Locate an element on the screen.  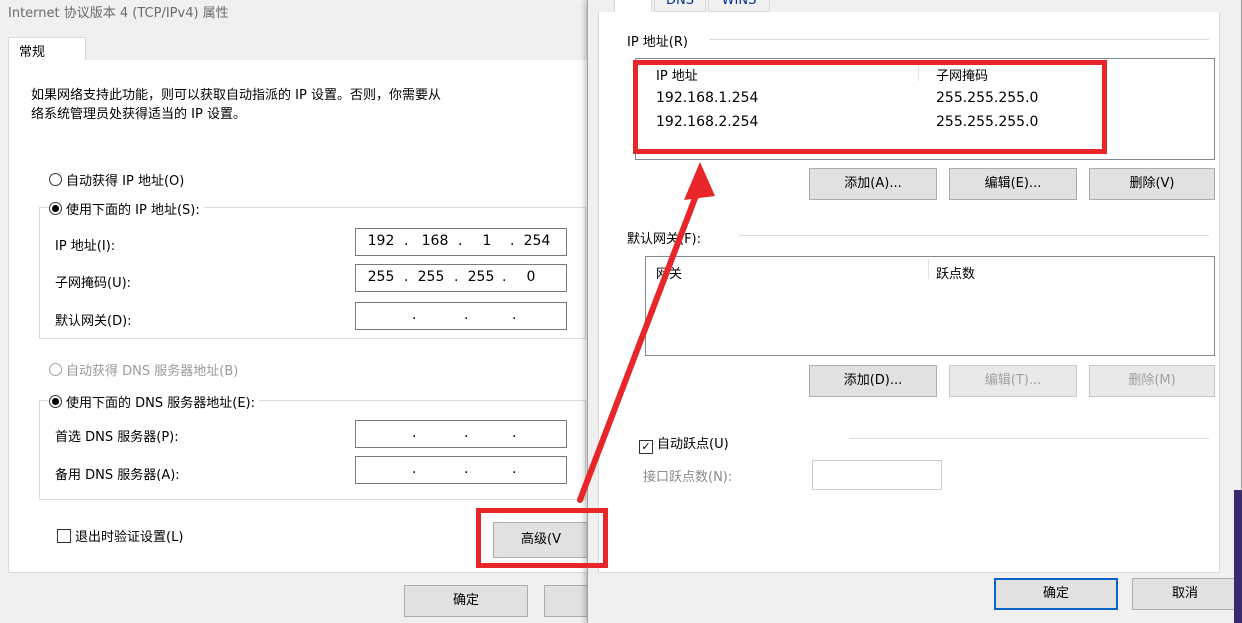
annotation-arrow is located at coordinates (646, 332).